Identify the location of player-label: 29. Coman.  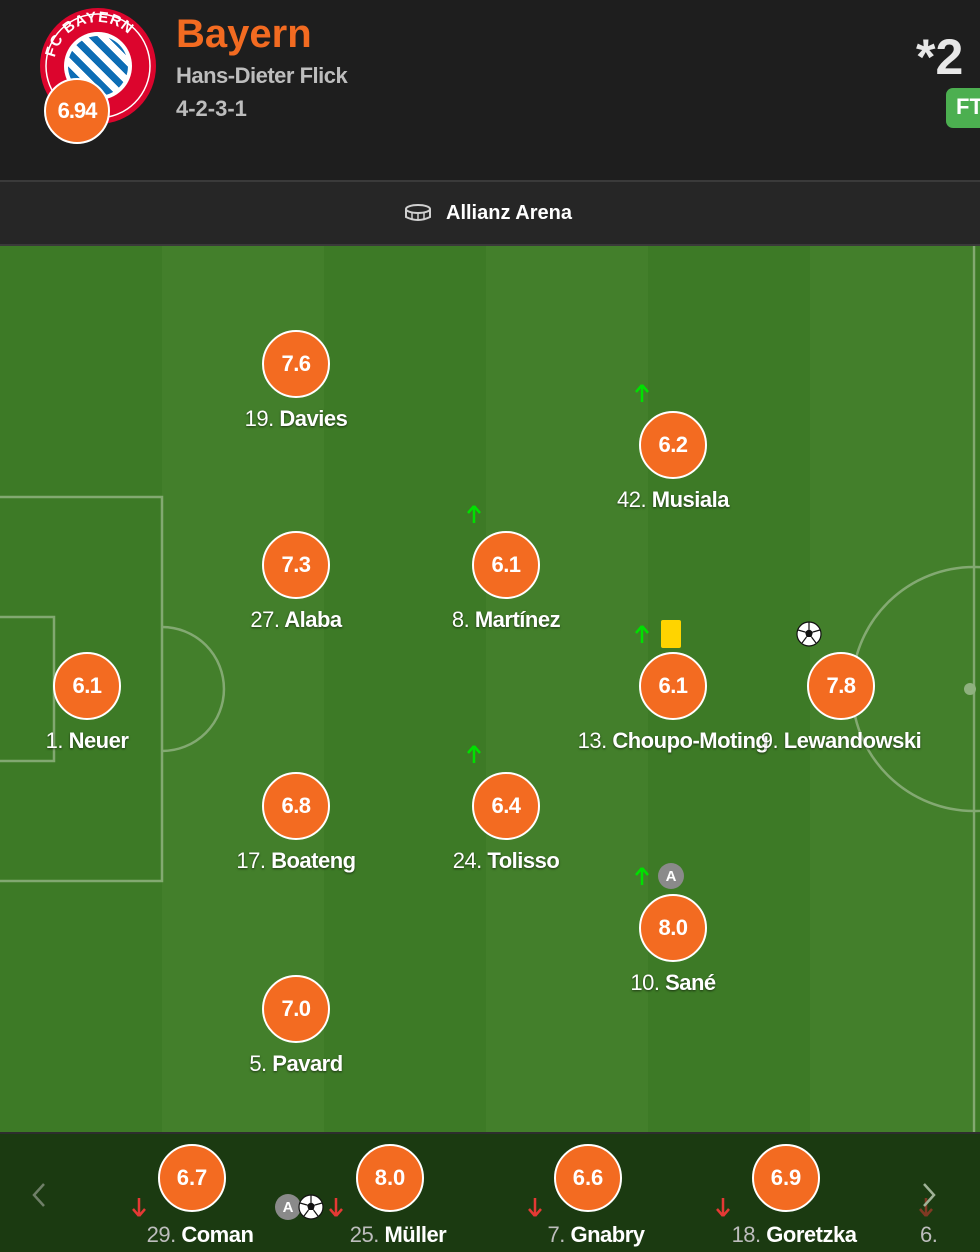
(200, 1234).